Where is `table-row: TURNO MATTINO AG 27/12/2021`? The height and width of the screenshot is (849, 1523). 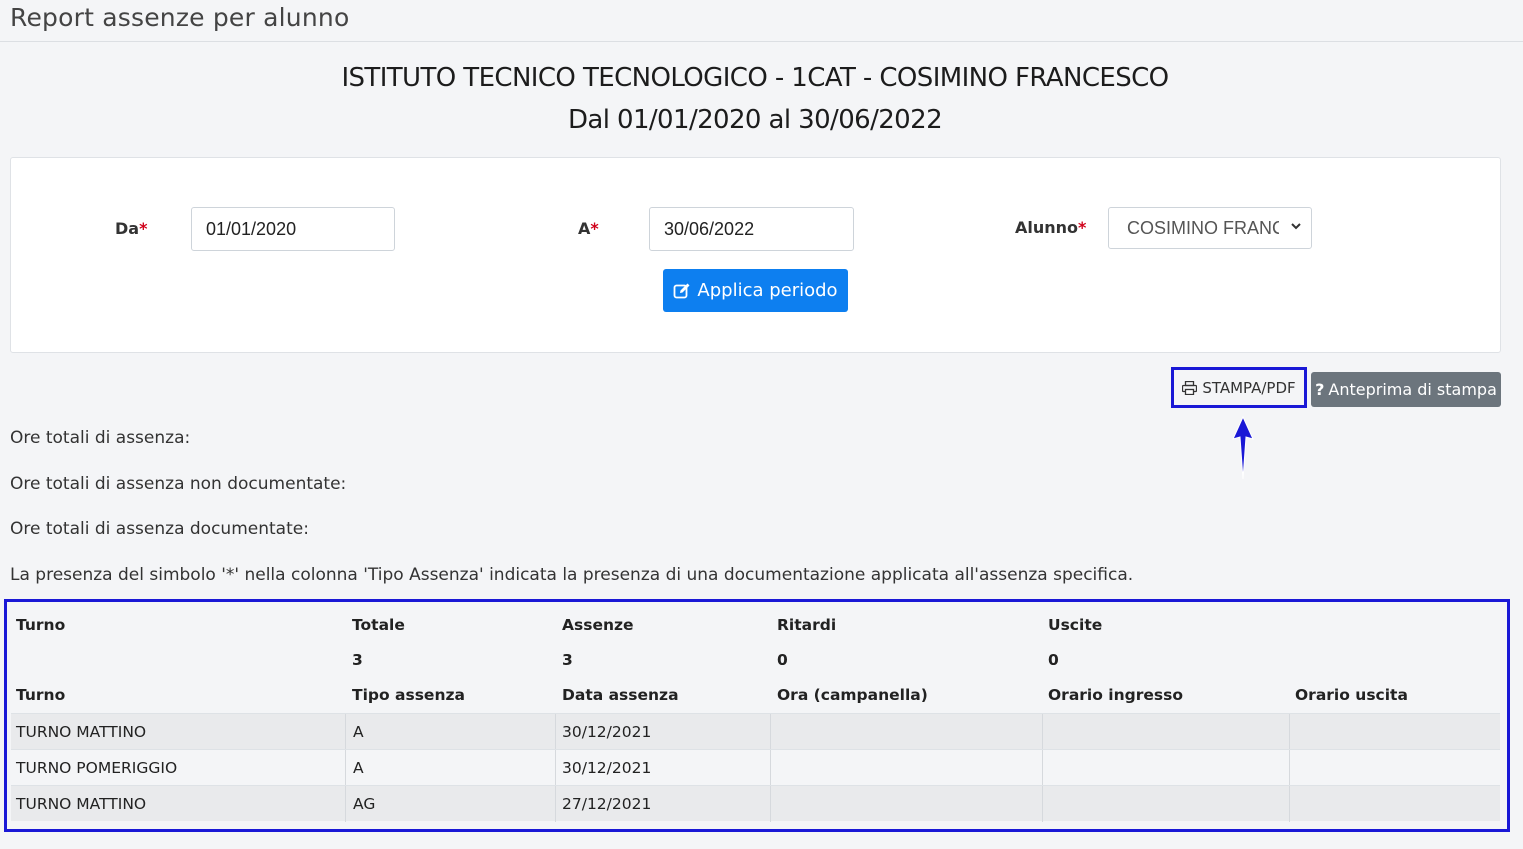
table-row: TURNO MATTINO AG 27/12/2021 is located at coordinates (755, 803).